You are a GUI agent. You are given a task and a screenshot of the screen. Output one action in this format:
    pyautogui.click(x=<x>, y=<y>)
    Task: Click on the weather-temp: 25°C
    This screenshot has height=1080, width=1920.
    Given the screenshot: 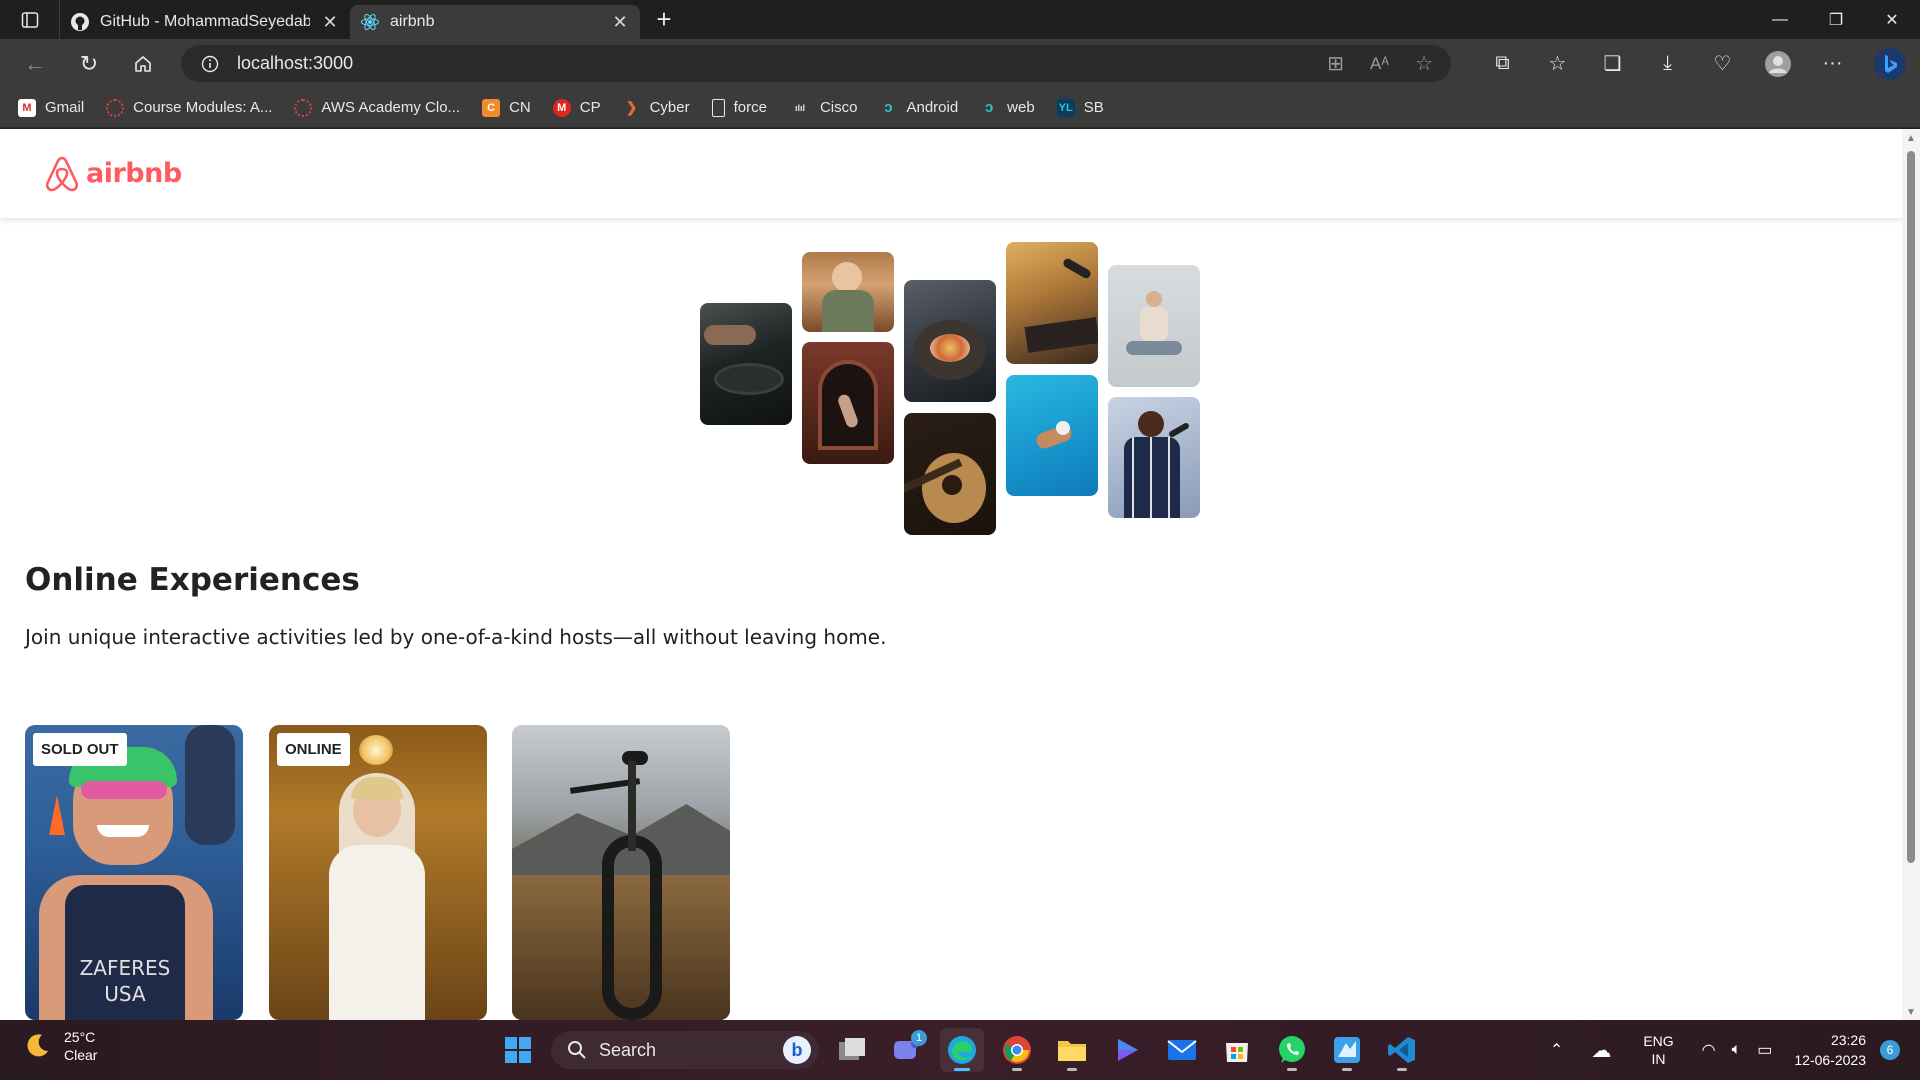 What is the action you would take?
    pyautogui.click(x=80, y=1037)
    